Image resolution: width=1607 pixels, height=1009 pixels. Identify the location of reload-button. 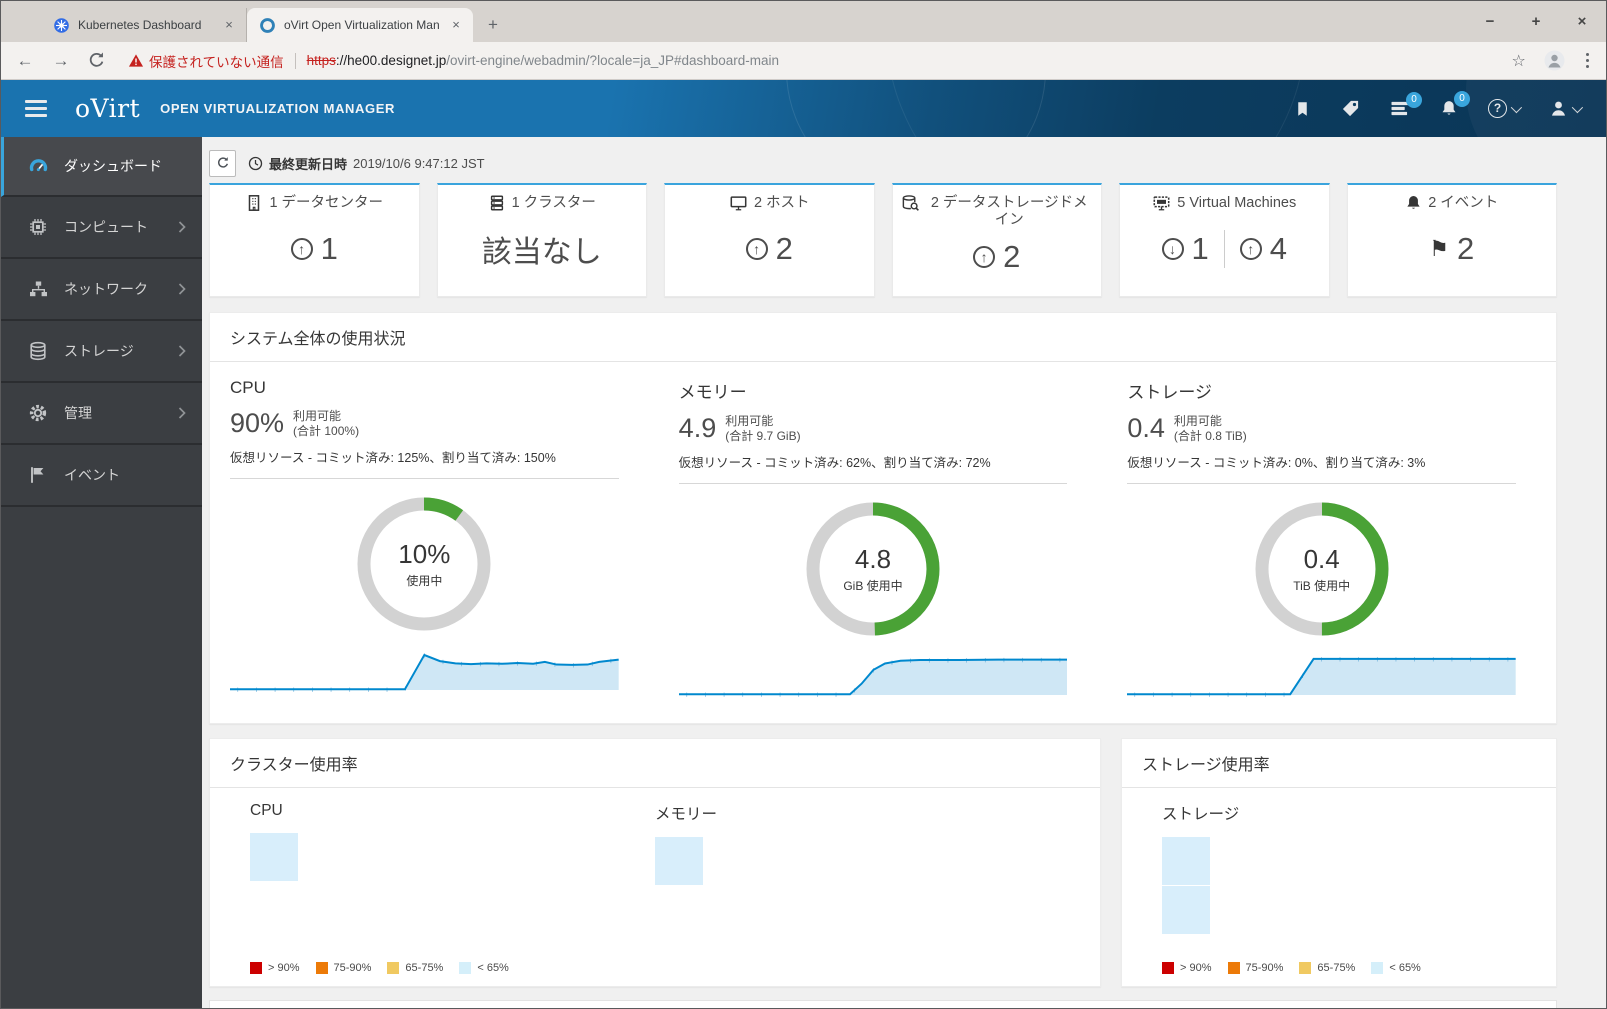
(96, 60).